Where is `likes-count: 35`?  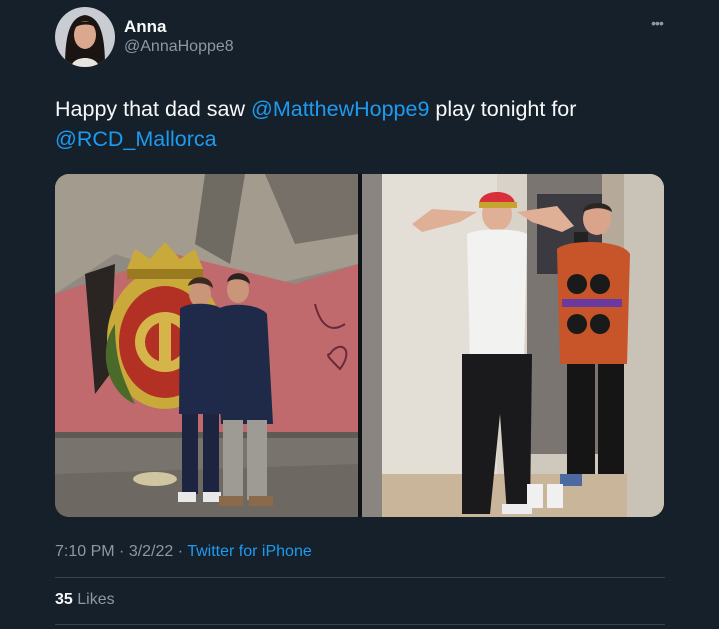 likes-count: 35 is located at coordinates (64, 599).